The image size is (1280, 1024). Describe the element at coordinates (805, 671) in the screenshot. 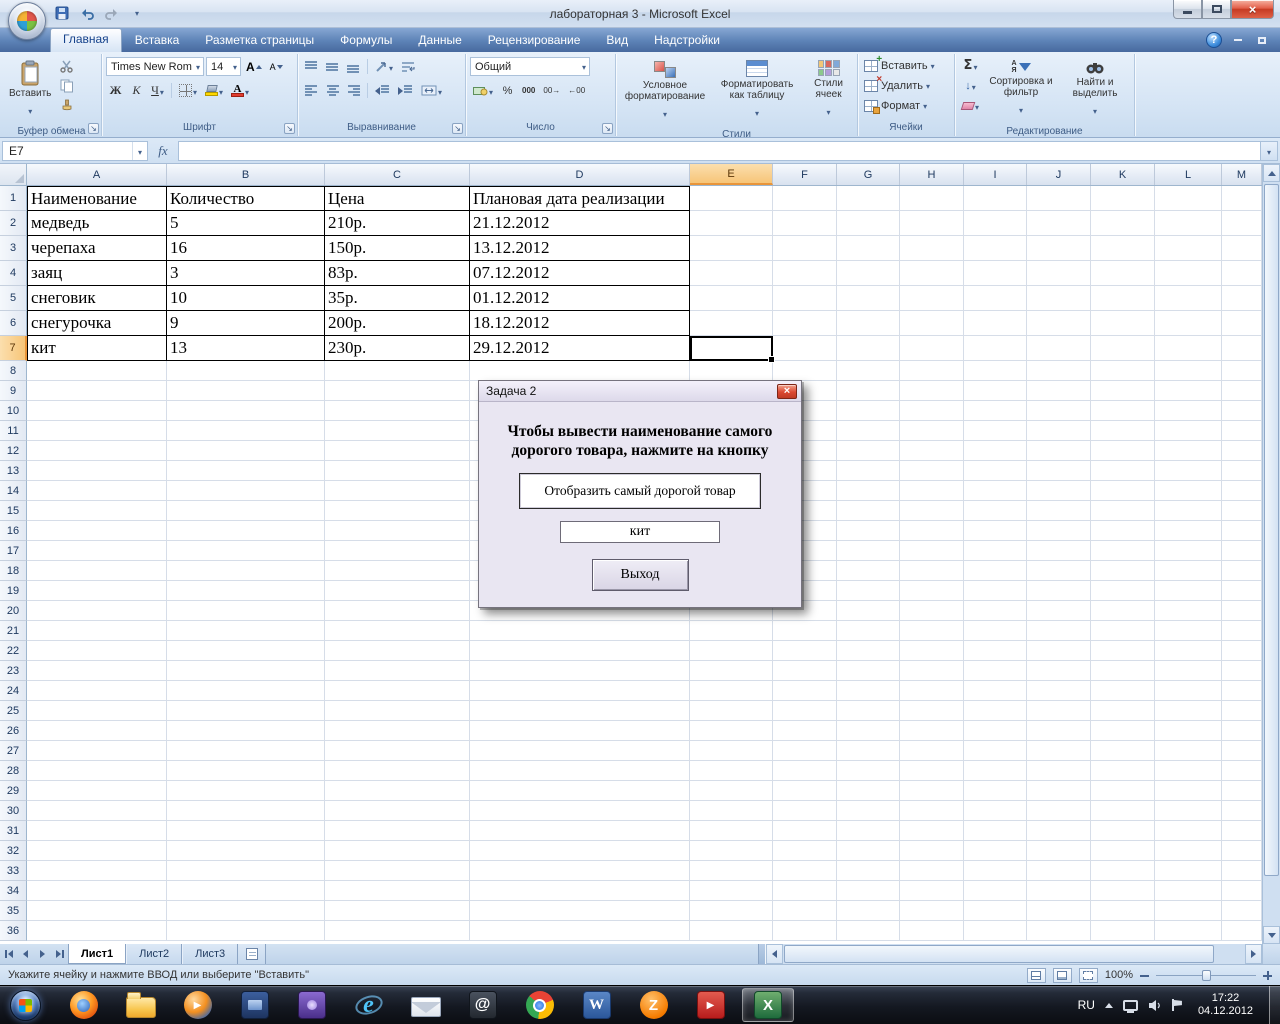

I see `cell-F23` at that location.